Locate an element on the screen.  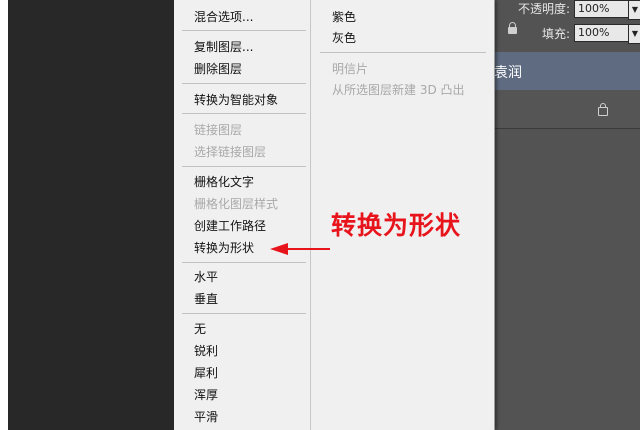
annotation-arrow is located at coordinates (300, 249).